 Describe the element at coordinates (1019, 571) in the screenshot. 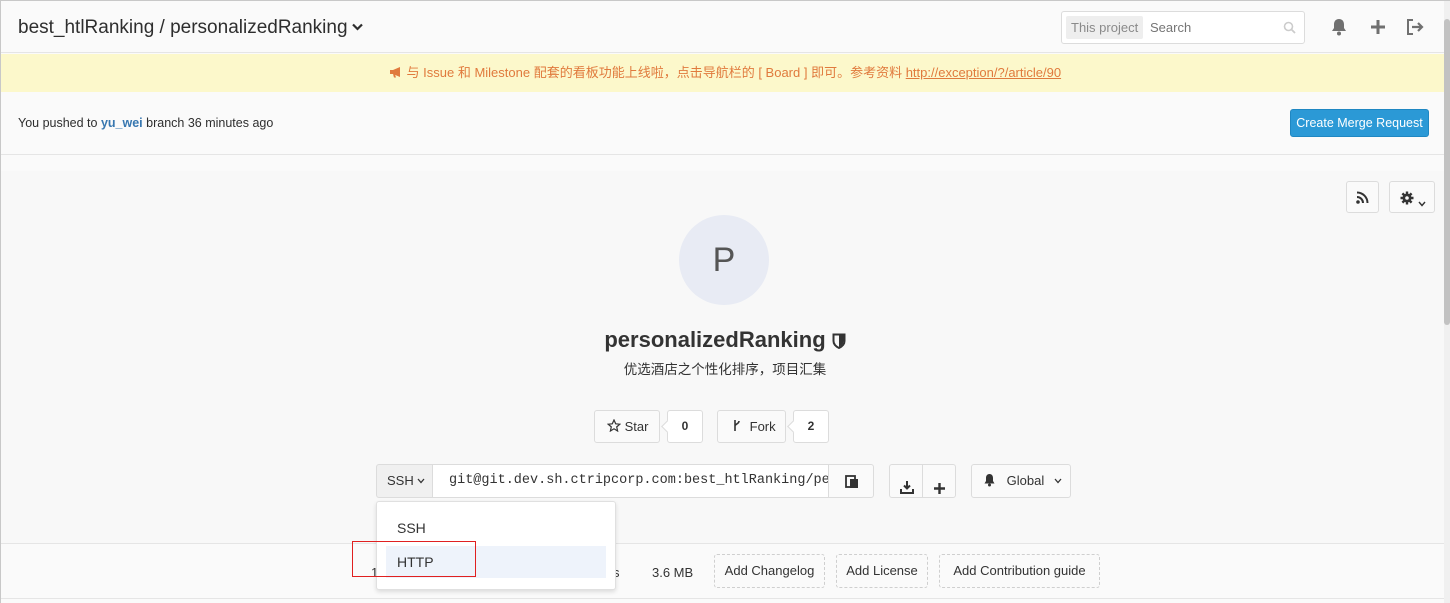

I see `add-contribution-guide-button: Add Contribution guide` at that location.